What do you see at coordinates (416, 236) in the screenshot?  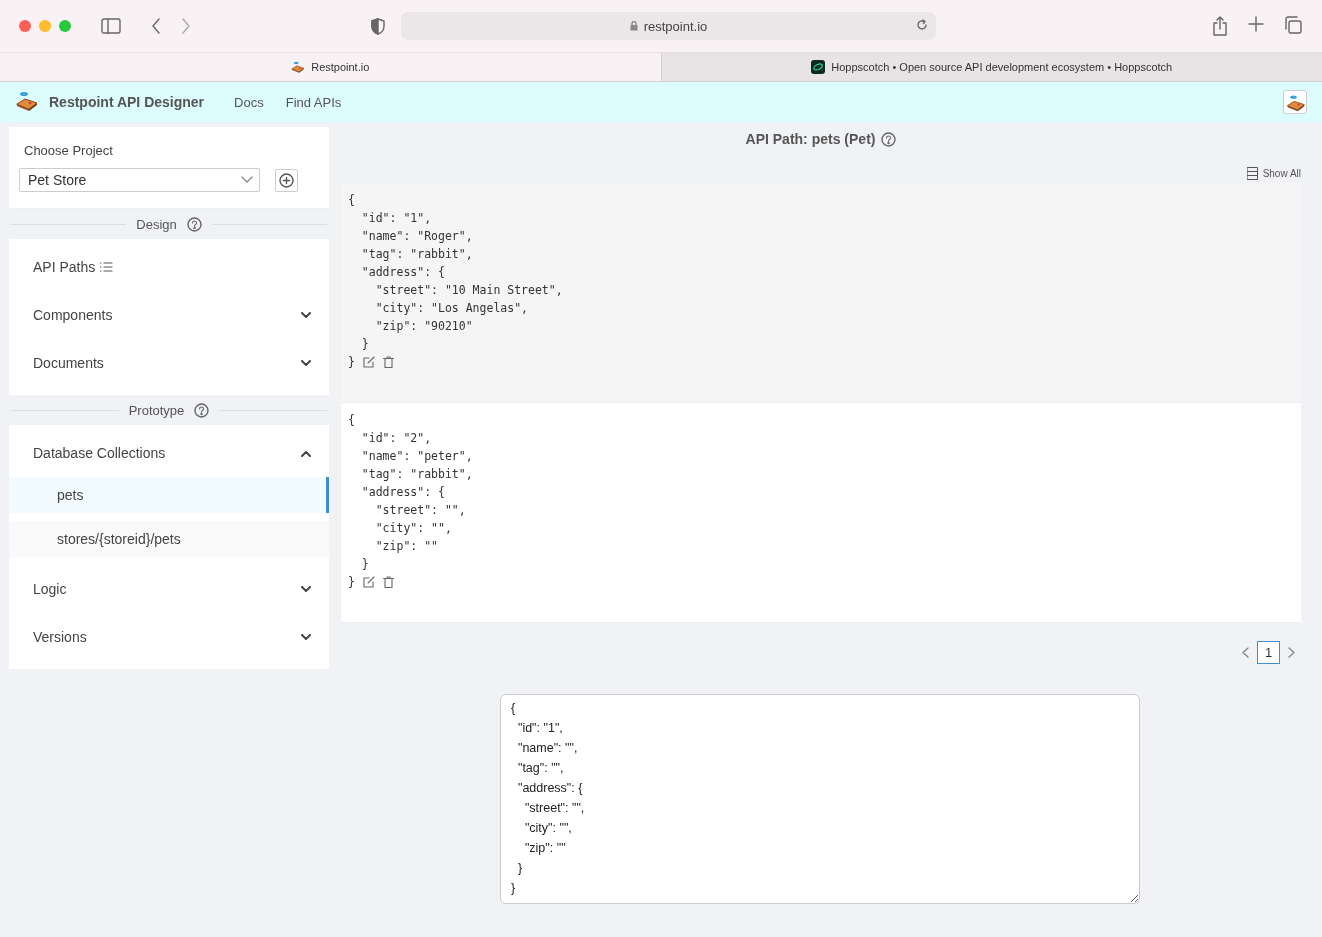 I see `code-line: "name": "Roger",` at bounding box center [416, 236].